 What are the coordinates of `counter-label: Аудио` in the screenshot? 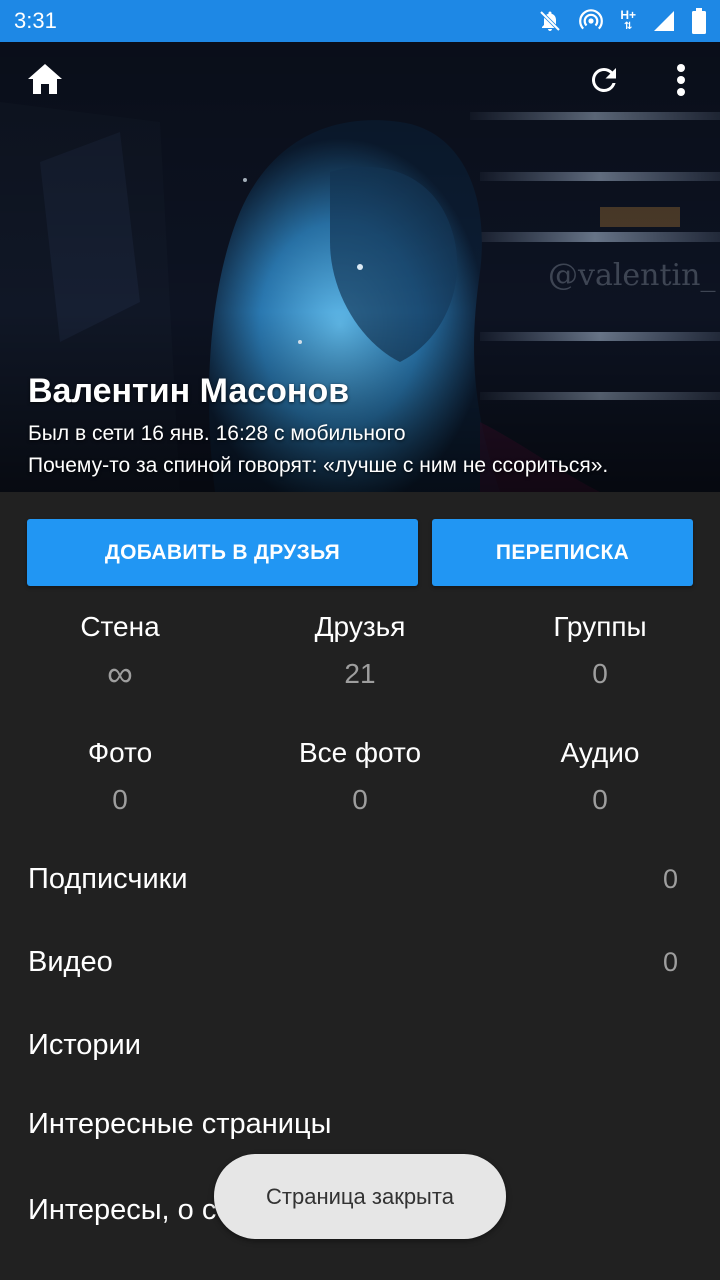 It's located at (600, 752).